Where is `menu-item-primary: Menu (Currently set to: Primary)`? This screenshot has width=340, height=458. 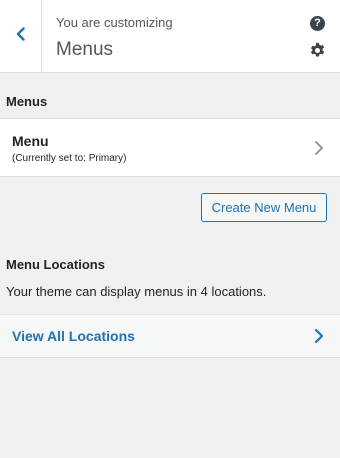
menu-item-primary: Menu (Currently set to: Primary) is located at coordinates (170, 147).